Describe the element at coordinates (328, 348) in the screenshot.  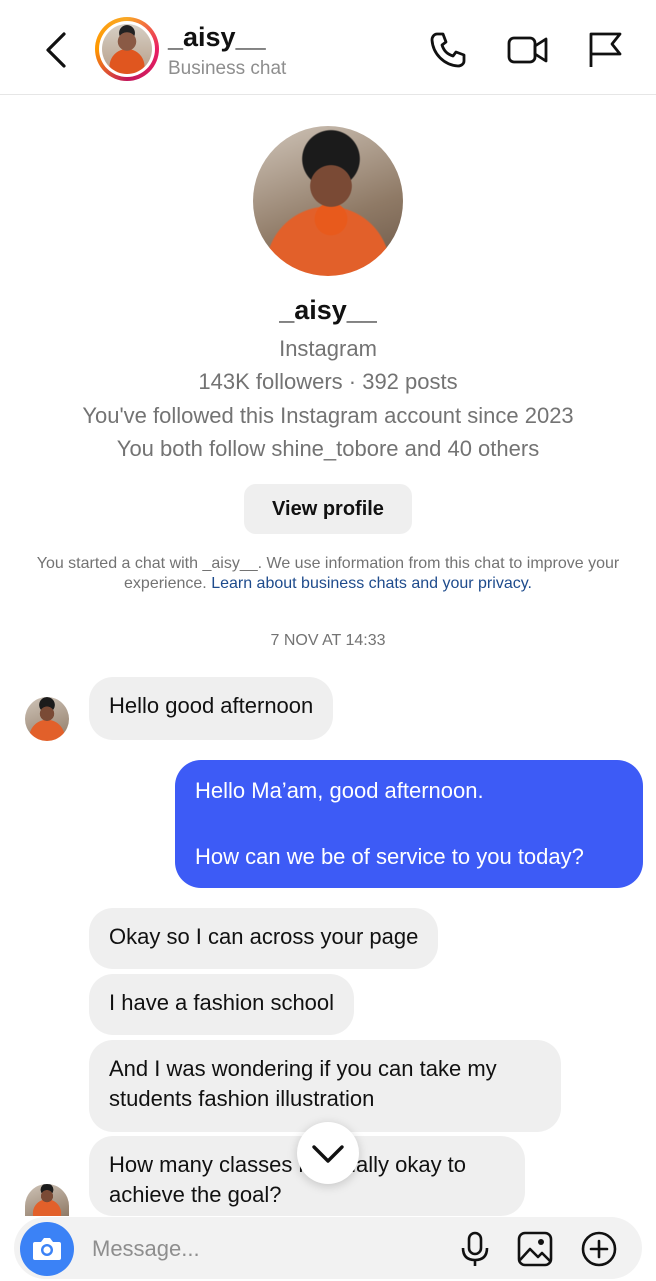
I see `profile-platform: Instagram` at that location.